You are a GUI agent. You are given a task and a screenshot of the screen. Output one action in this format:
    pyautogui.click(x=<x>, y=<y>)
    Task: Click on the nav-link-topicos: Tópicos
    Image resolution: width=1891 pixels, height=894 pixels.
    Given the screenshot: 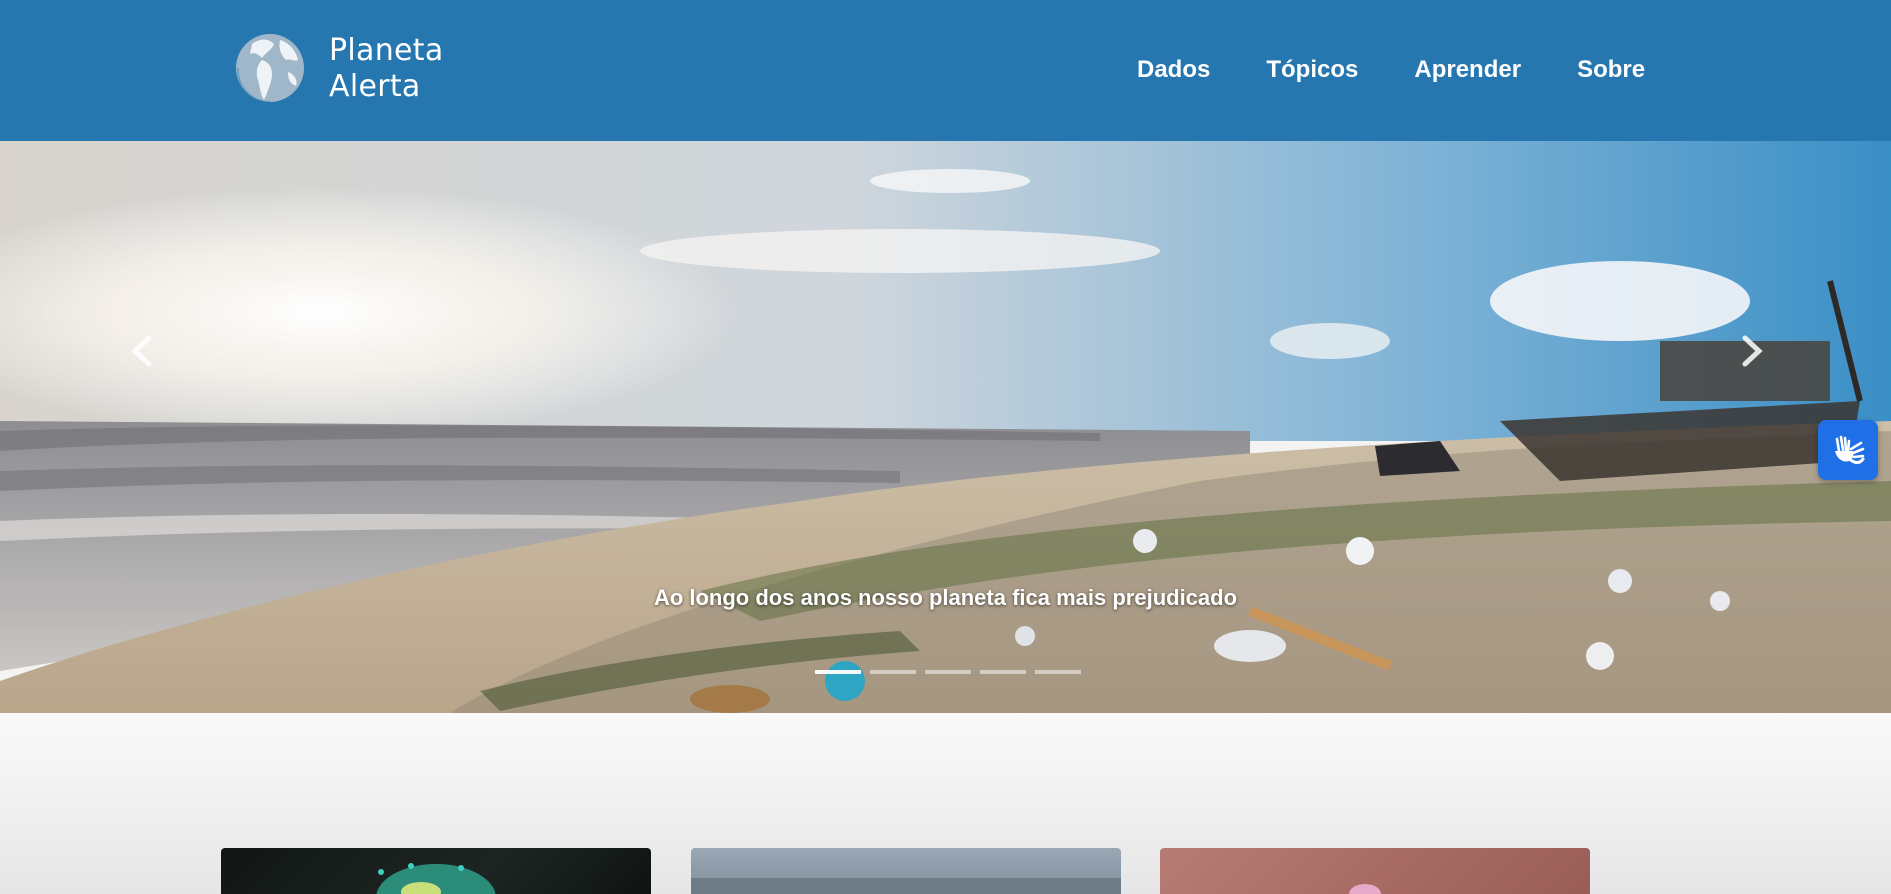 What is the action you would take?
    pyautogui.click(x=1312, y=70)
    